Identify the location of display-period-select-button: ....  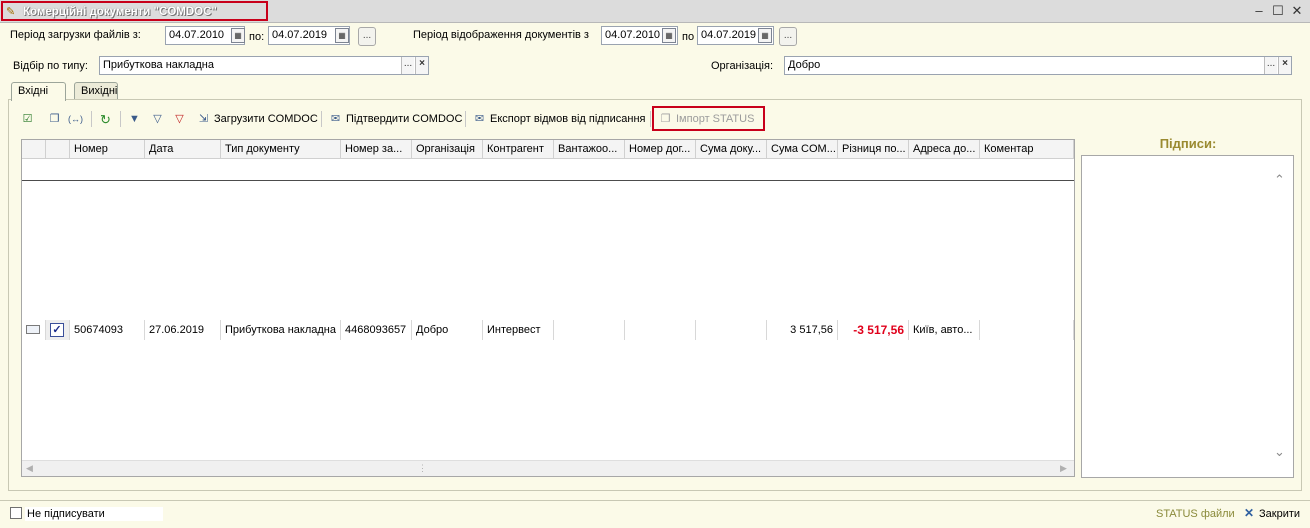
(788, 36).